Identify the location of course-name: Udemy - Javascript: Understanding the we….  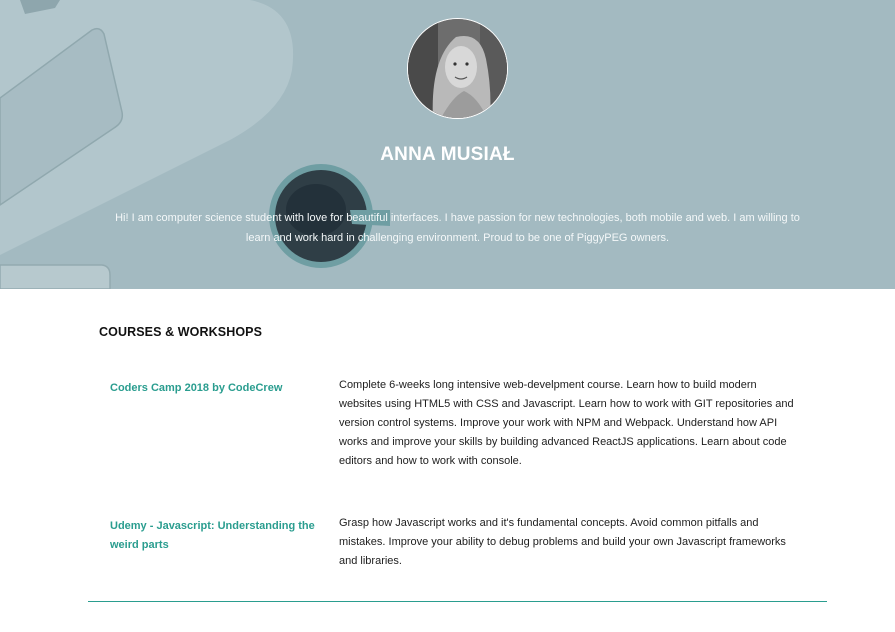
(212, 535).